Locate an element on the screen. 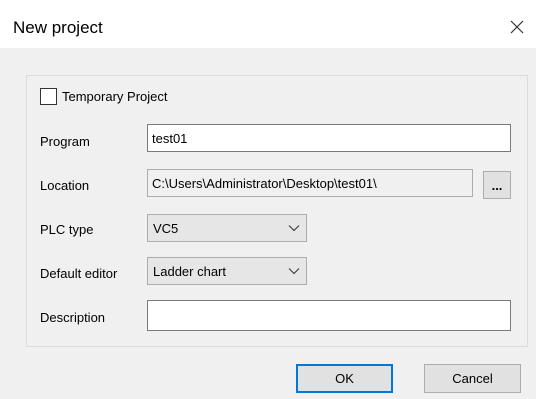 The width and height of the screenshot is (536, 399). title-bar: New project is located at coordinates (268, 24).